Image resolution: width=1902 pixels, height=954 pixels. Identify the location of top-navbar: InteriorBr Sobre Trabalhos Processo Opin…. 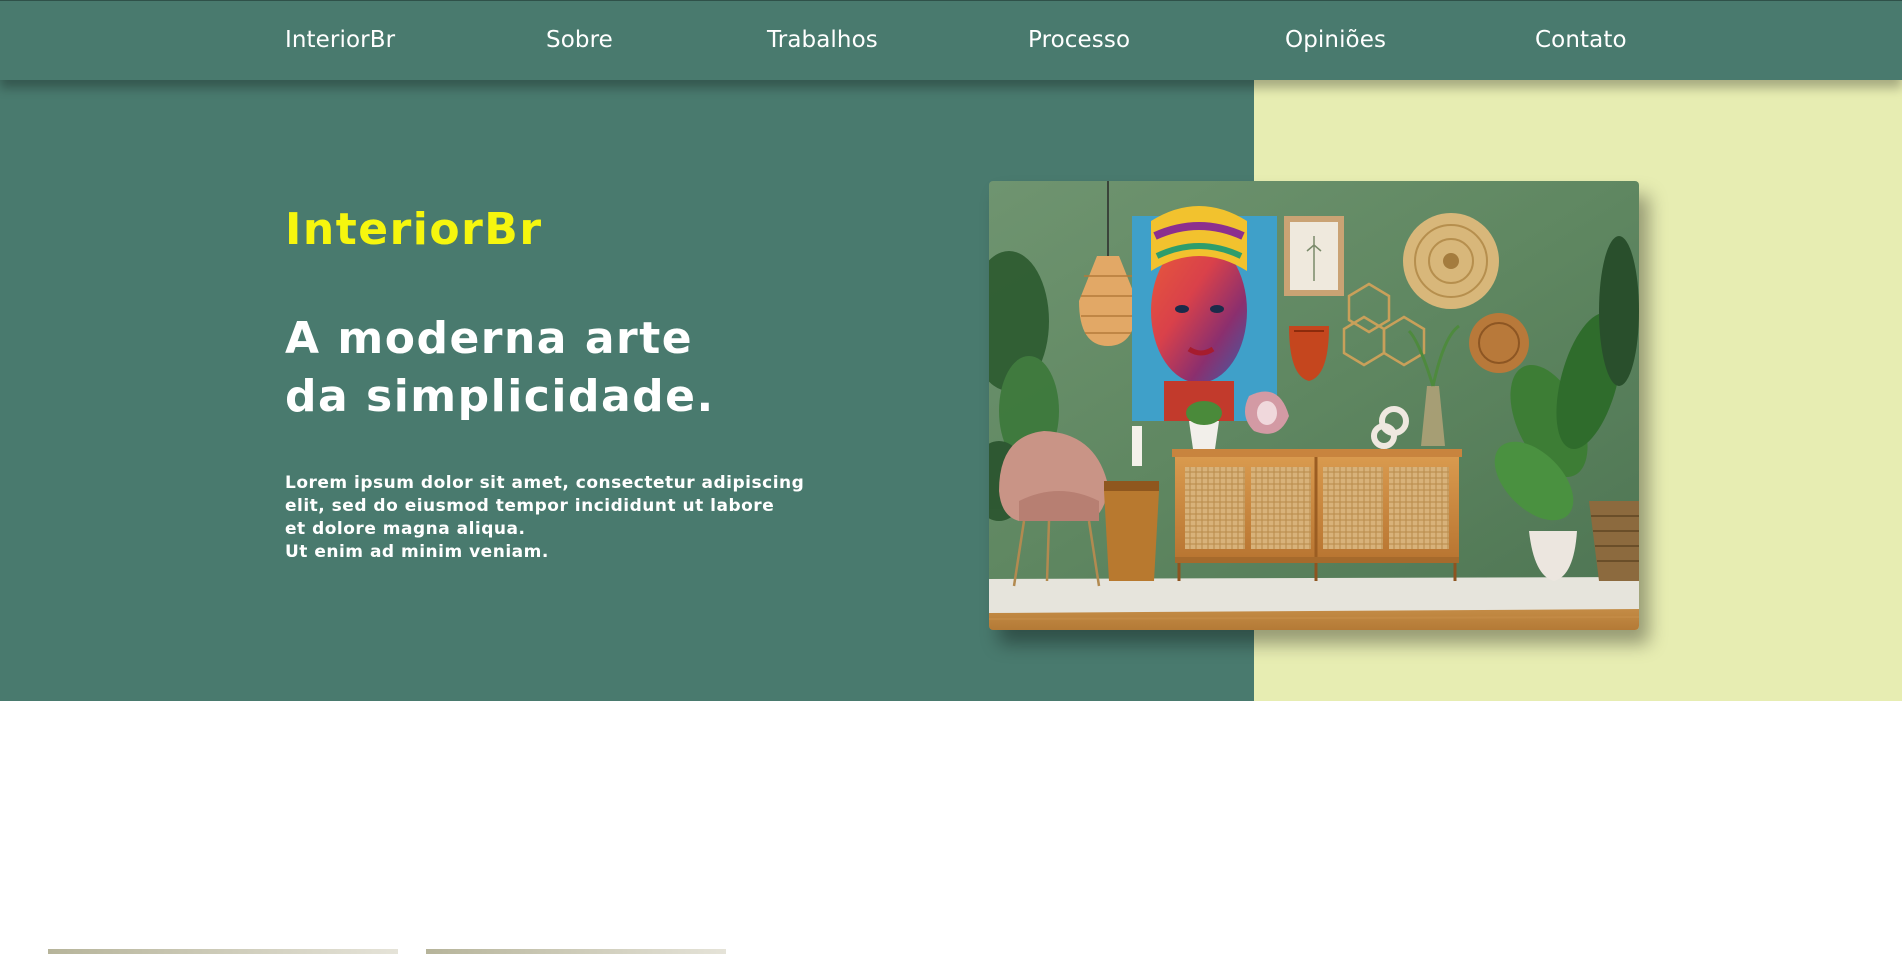
(951, 40).